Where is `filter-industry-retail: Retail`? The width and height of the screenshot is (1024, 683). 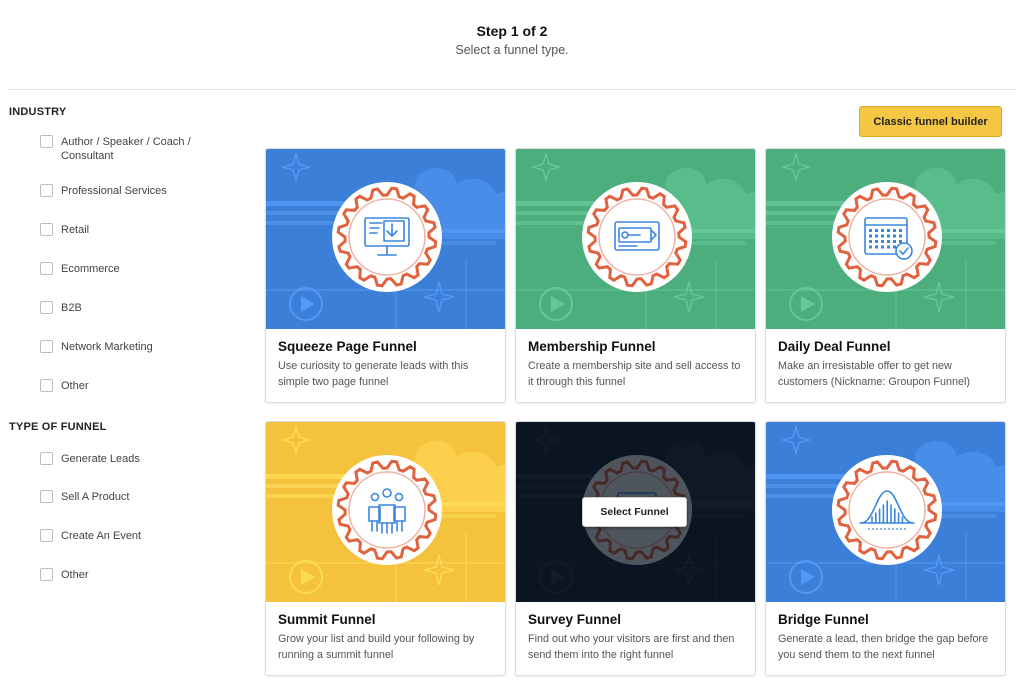
filter-industry-retail: Retail is located at coordinates (130, 230).